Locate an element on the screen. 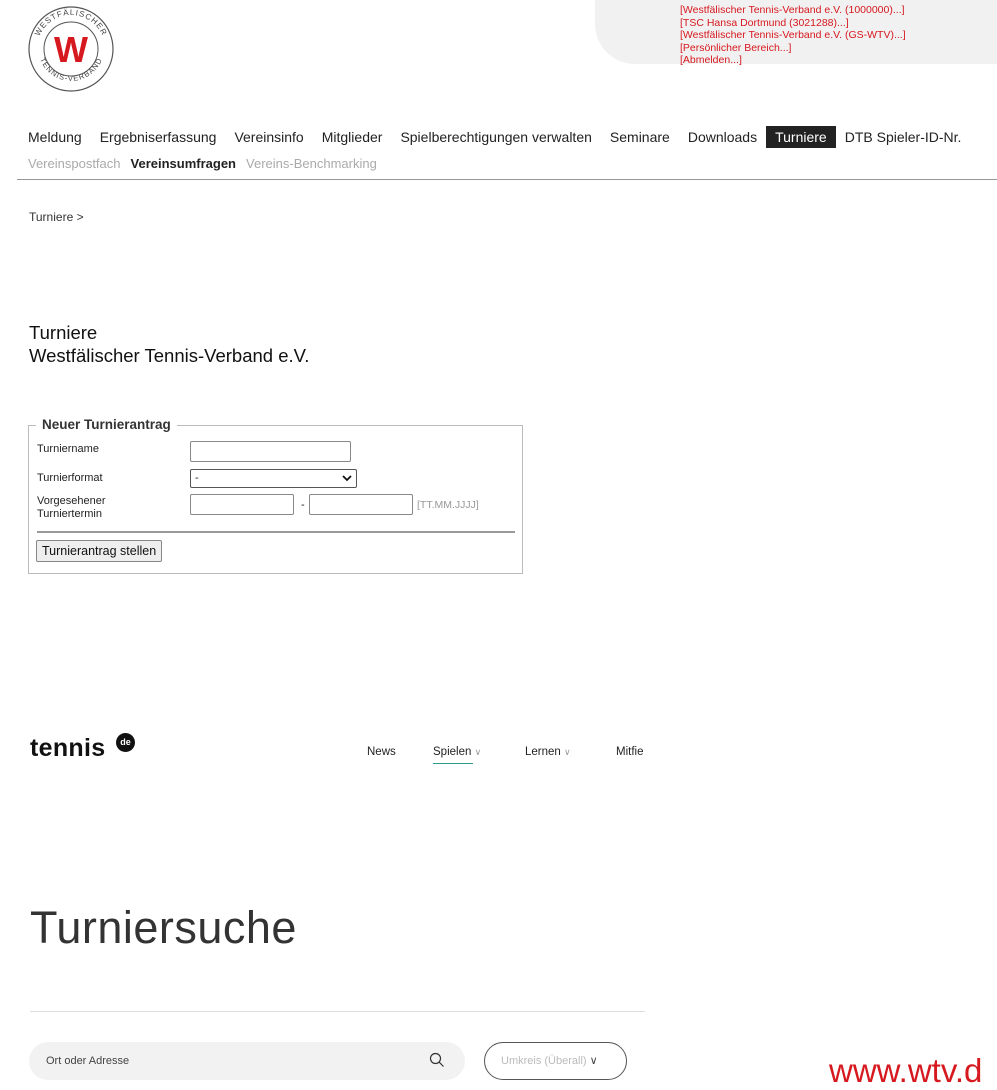 The height and width of the screenshot is (1090, 997). tournament-date-label: Vorgesehener Turniertermin is located at coordinates (71, 507).